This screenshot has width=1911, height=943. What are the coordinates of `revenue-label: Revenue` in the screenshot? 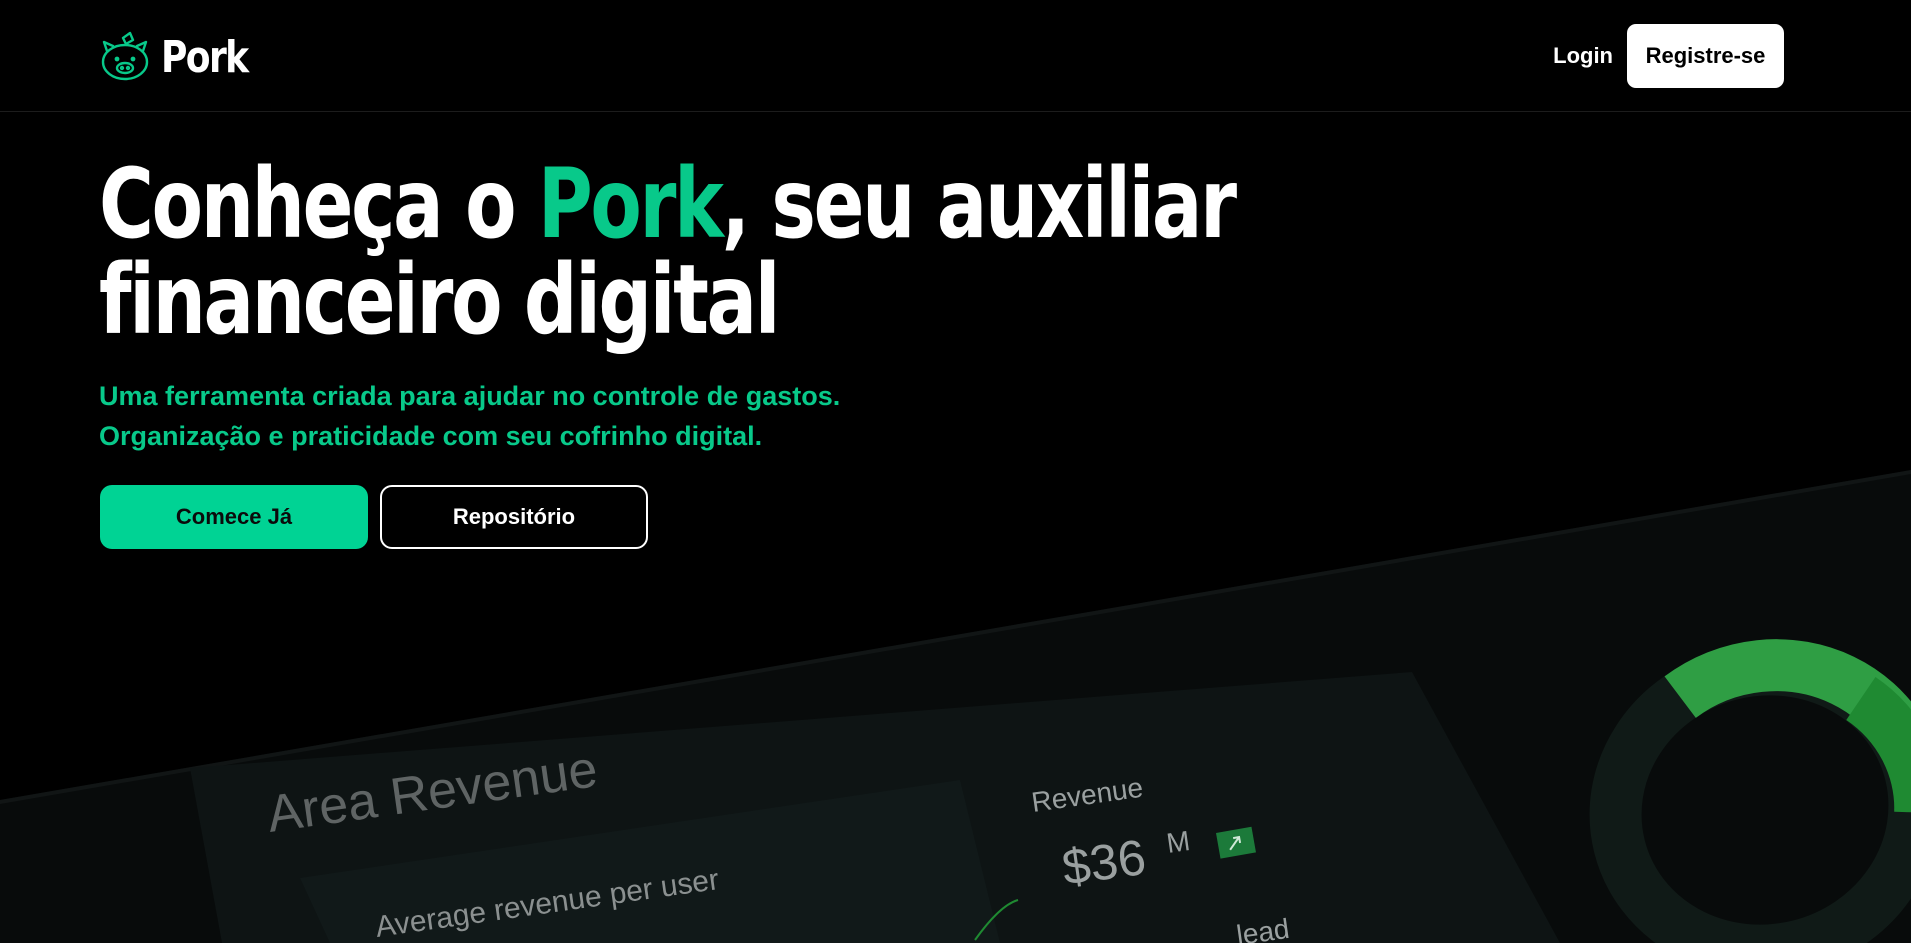 It's located at (1087, 795).